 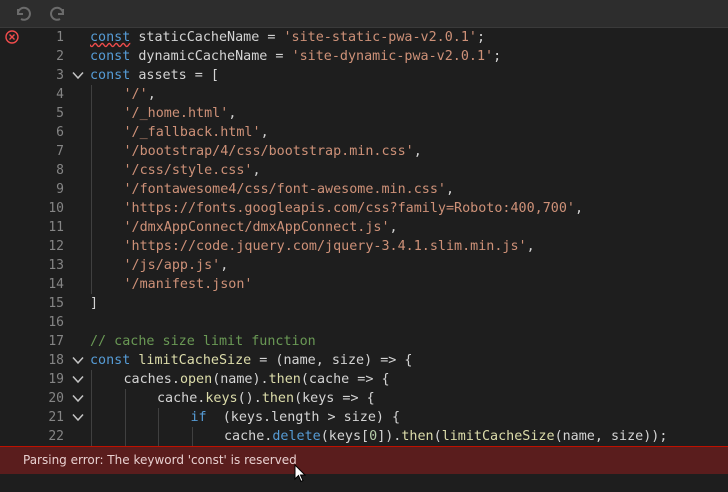 What do you see at coordinates (211, 37) in the screenshot?
I see `code-token: staticCacheName =` at bounding box center [211, 37].